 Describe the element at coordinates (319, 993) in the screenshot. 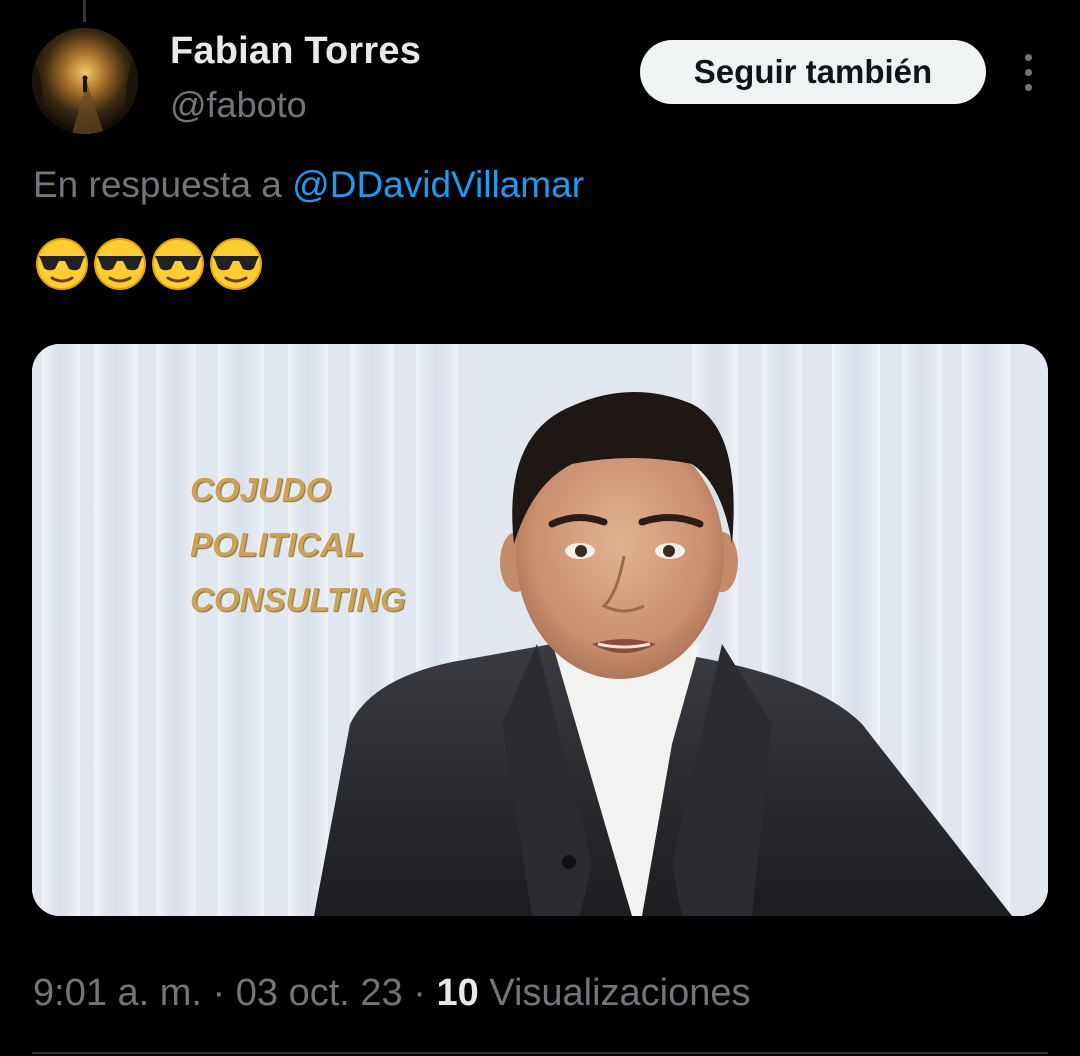

I see `tweet-date: 03 oct. 23` at that location.